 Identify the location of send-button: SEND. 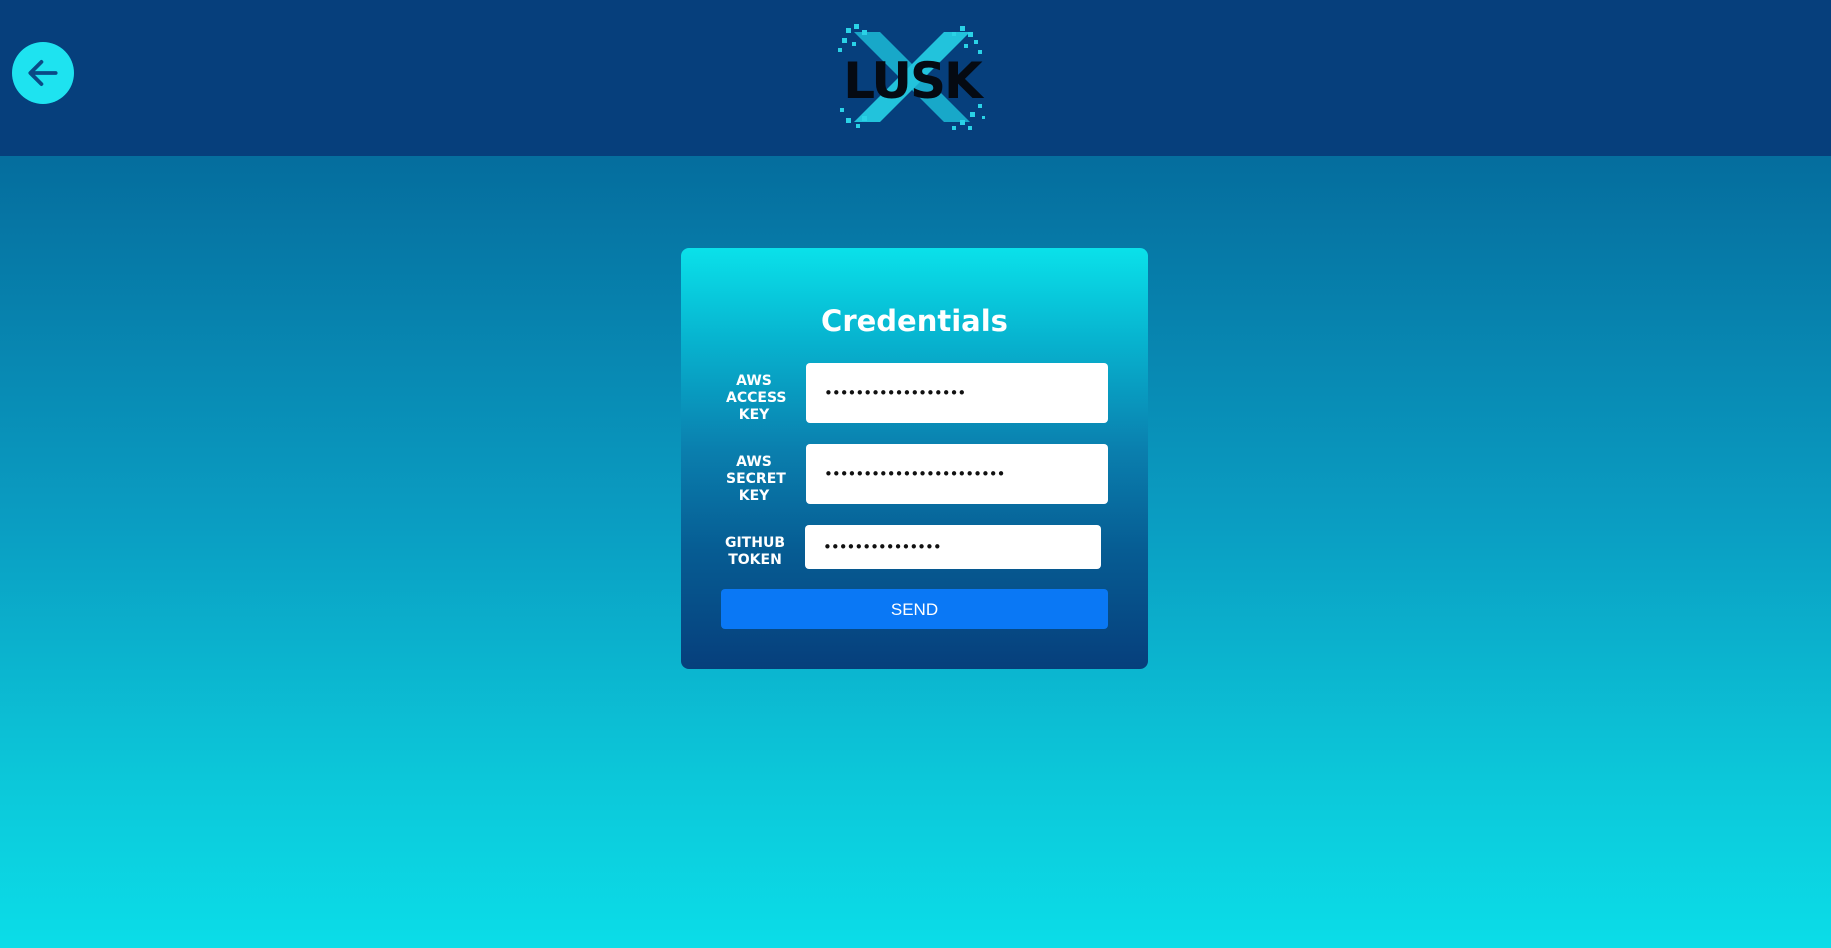
(914, 609).